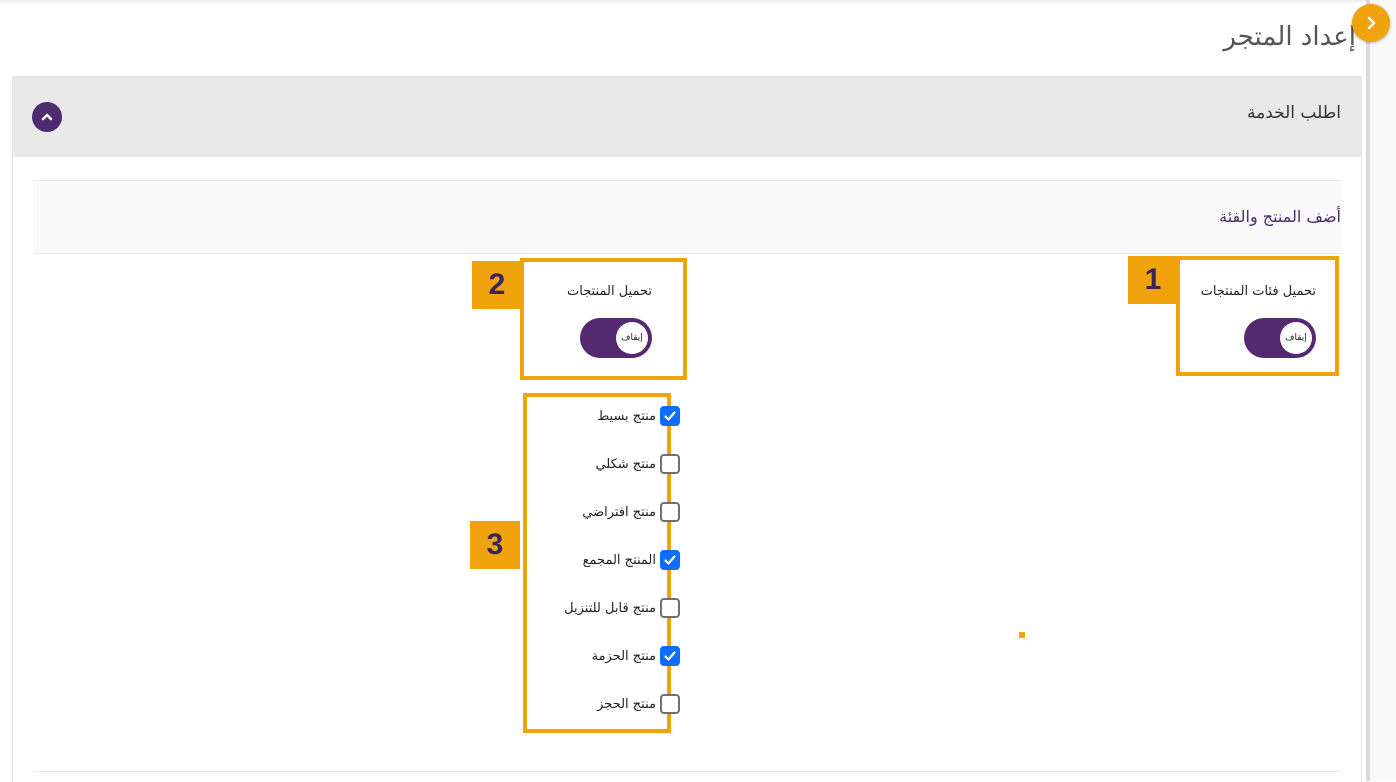  Describe the element at coordinates (609, 291) in the screenshot. I see `load-products-label: تحميل المنتجات` at that location.